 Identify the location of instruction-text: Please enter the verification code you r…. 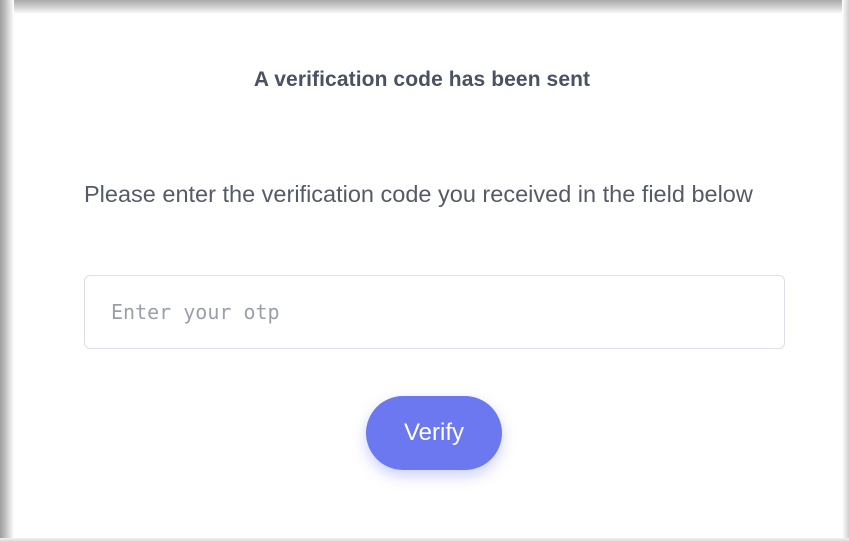
(418, 194).